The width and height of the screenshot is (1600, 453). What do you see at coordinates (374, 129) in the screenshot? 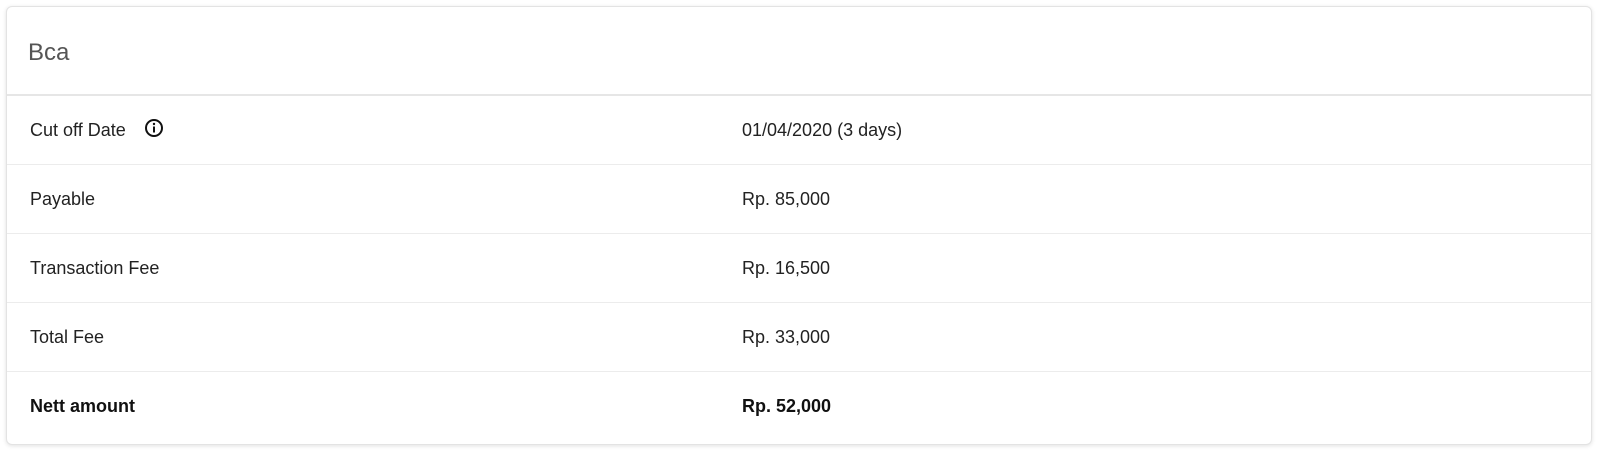
I see `row-label-container: Cut off Date` at bounding box center [374, 129].